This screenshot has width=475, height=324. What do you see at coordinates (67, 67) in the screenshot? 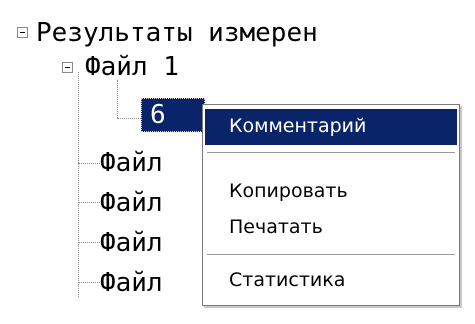
I see `file1-collapse-icon` at bounding box center [67, 67].